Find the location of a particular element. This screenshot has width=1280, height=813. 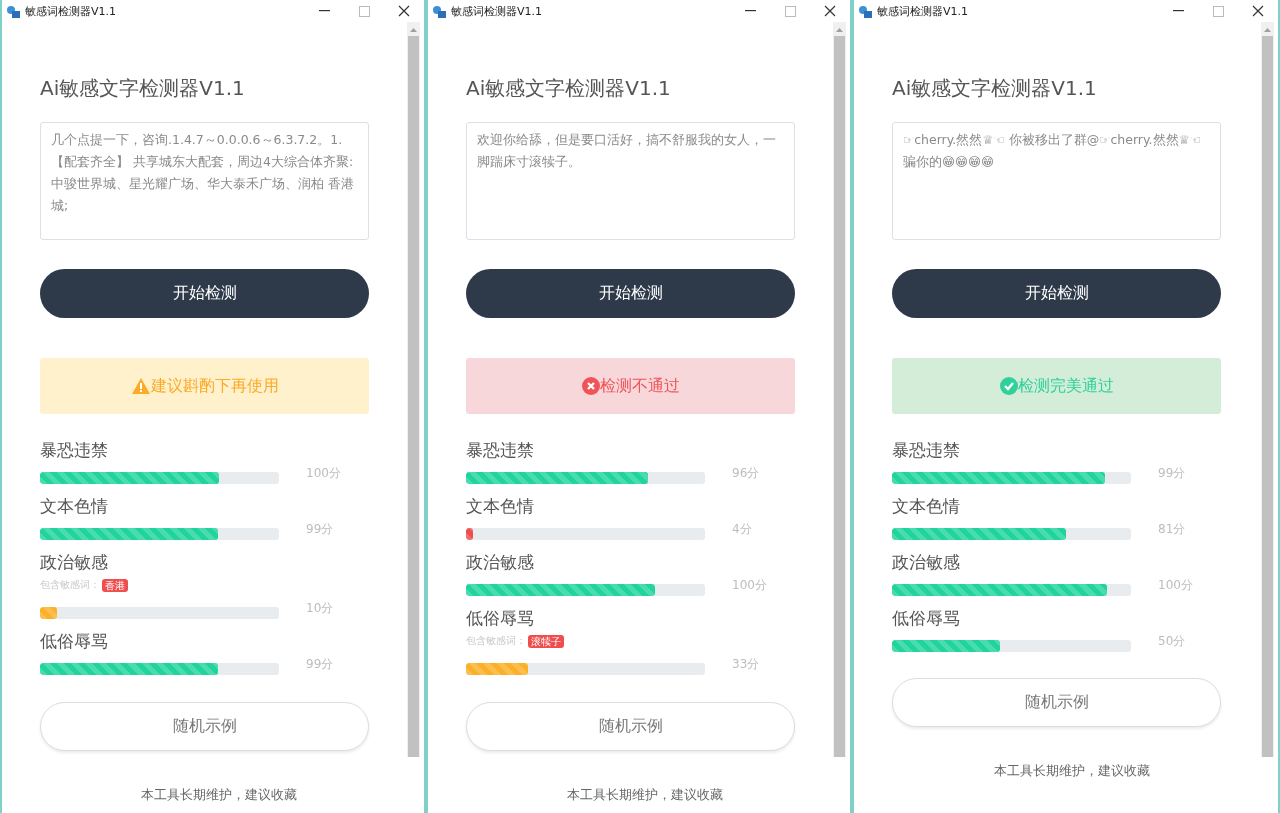

keyword-tag: 滚犊子 is located at coordinates (546, 641).